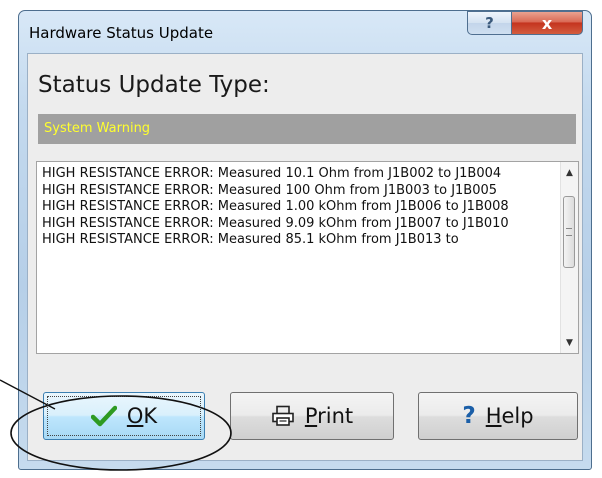  Describe the element at coordinates (307, 129) in the screenshot. I see `status-type-field: System Warning` at that location.